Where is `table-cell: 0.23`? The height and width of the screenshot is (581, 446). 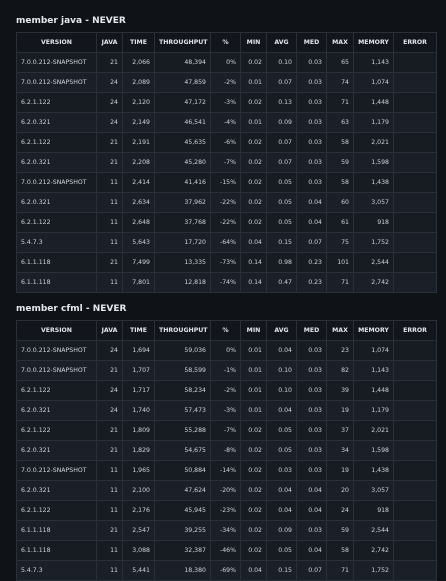 table-cell: 0.23 is located at coordinates (311, 282).